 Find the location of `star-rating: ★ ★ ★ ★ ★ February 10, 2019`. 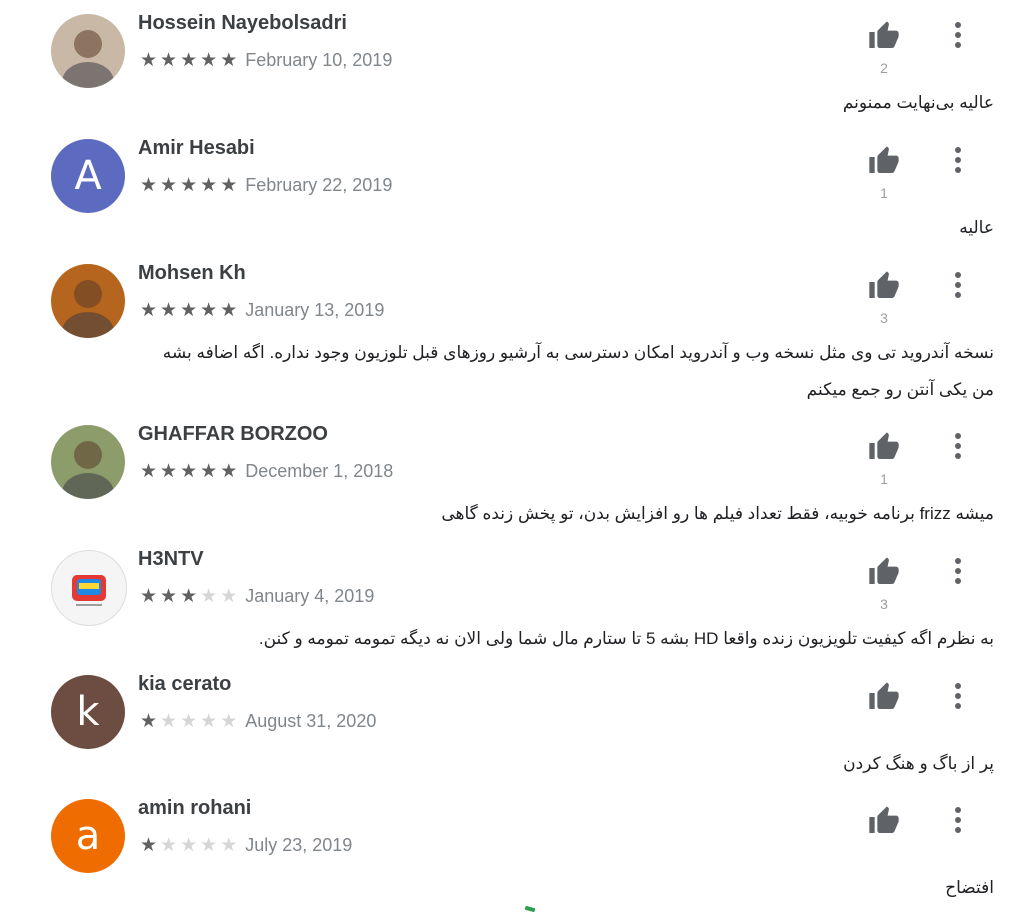

star-rating: ★ ★ ★ ★ ★ February 10, 2019 is located at coordinates (266, 60).